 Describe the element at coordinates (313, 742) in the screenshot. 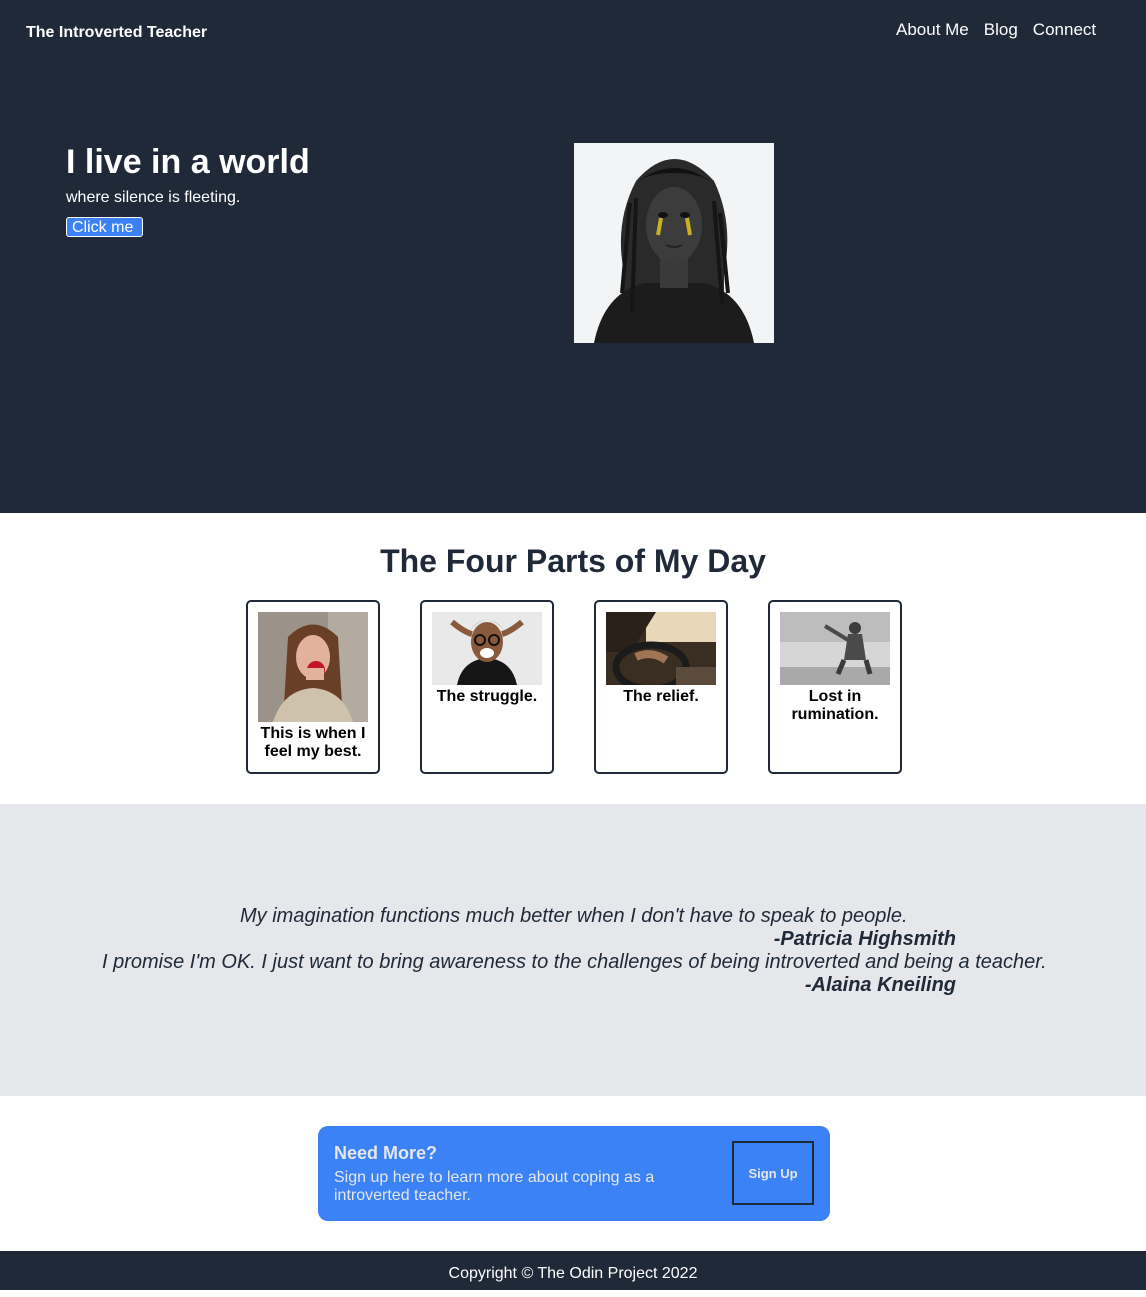

I see `card-caption: This is when I feel my best.` at that location.